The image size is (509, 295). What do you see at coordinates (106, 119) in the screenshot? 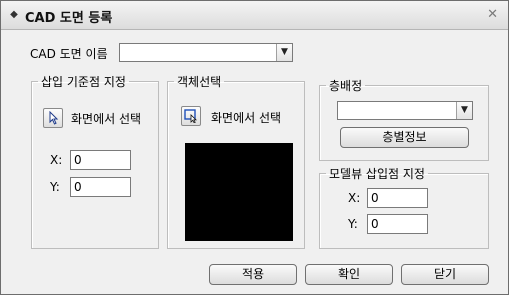
I see `insert-point-pick-label: 화면에서 선택` at bounding box center [106, 119].